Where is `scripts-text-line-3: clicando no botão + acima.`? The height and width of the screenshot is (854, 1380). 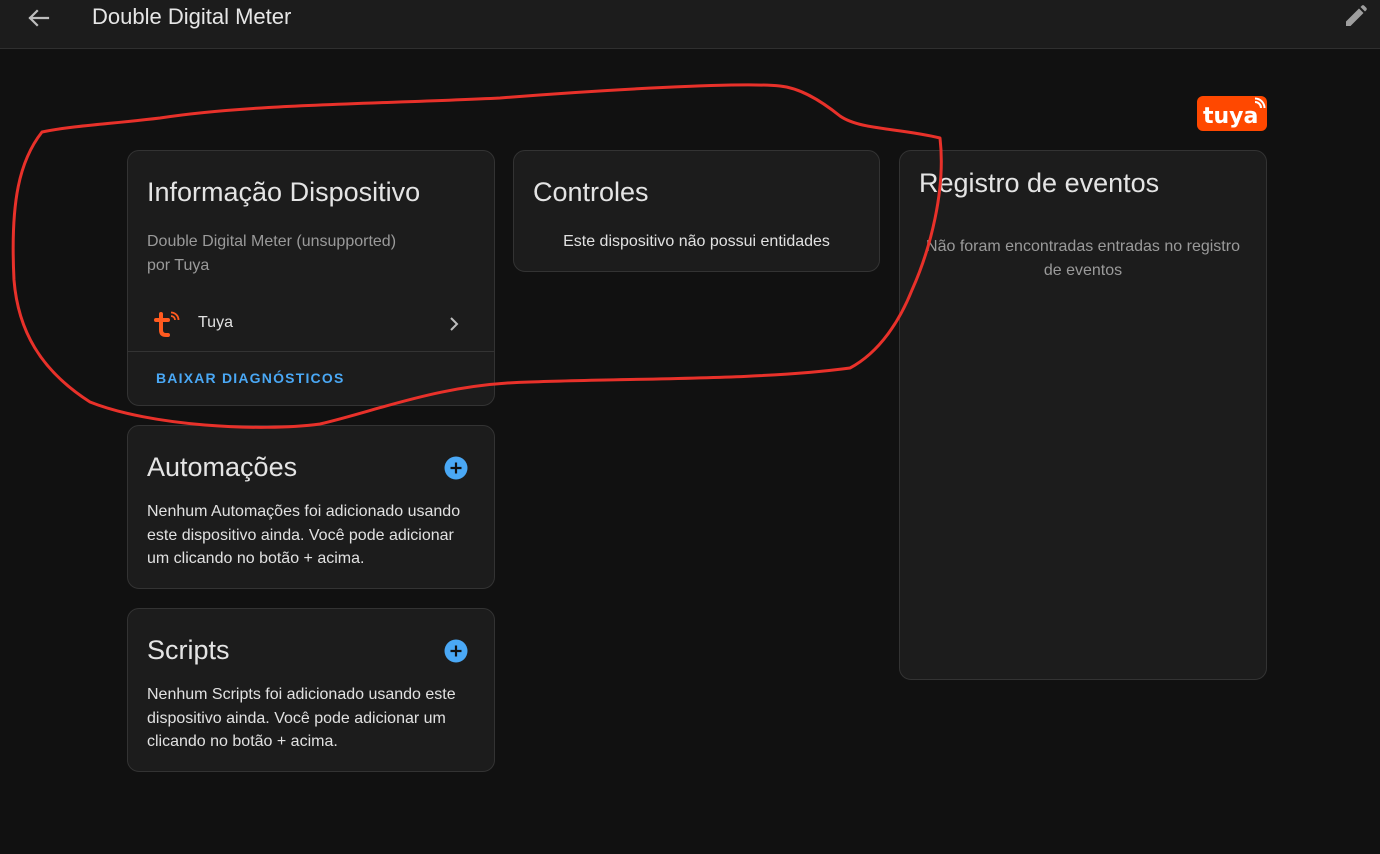
scripts-text-line-3: clicando no botão + acima. is located at coordinates (242, 741).